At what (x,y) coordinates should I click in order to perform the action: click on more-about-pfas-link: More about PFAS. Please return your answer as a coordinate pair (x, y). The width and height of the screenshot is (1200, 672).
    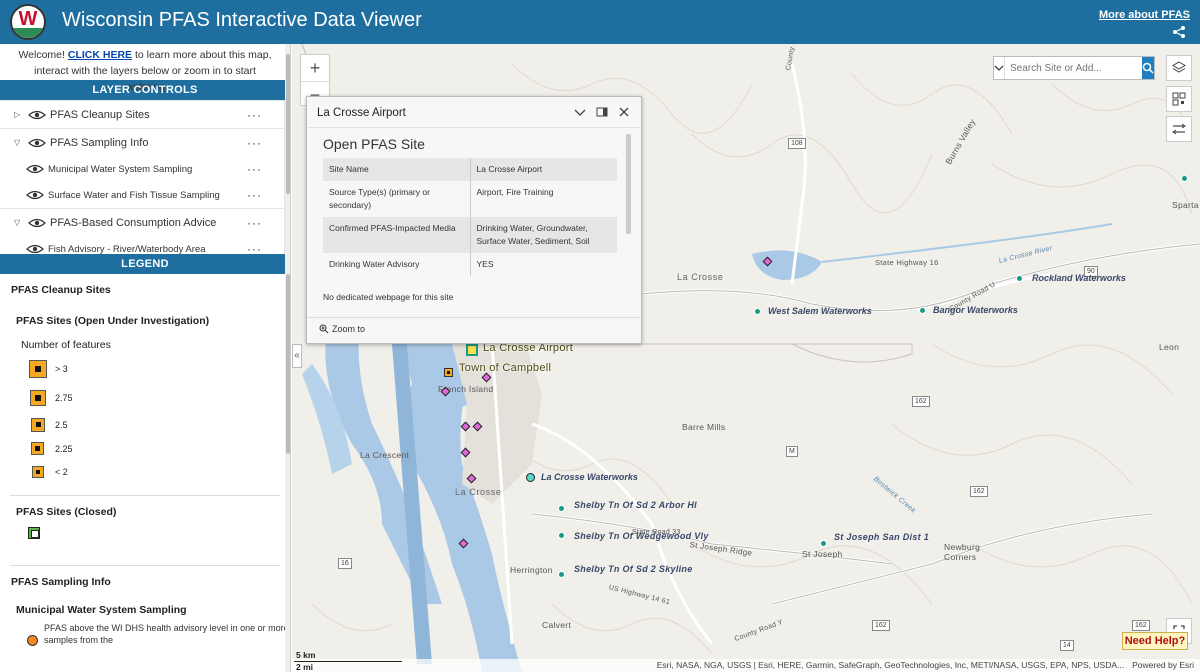
    Looking at the image, I should click on (1144, 15).